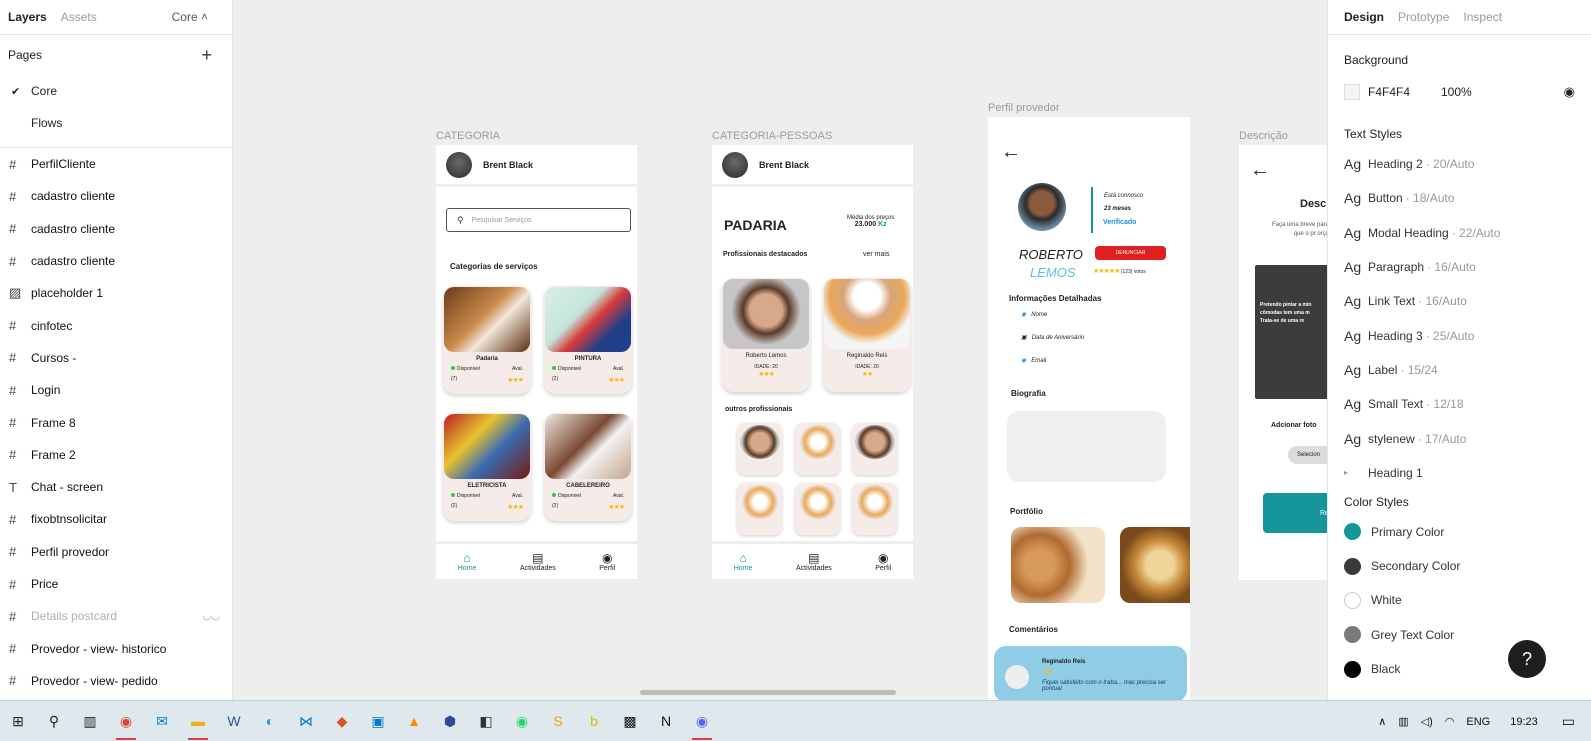  I want to click on layer-item: # cinfotec, so click(116, 325).